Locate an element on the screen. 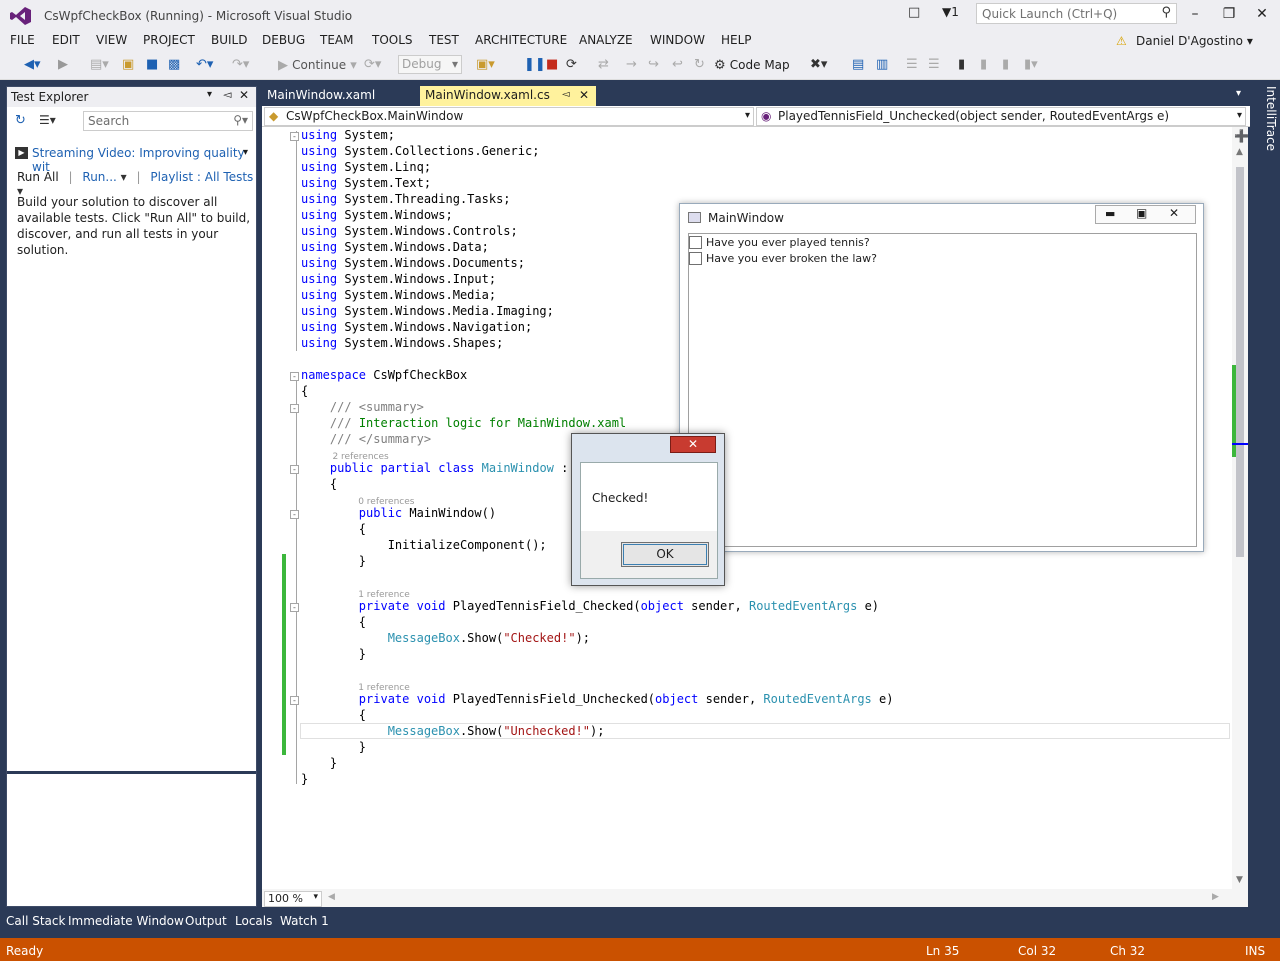 The image size is (1280, 961). save-all-icon: ▩ is located at coordinates (174, 65).